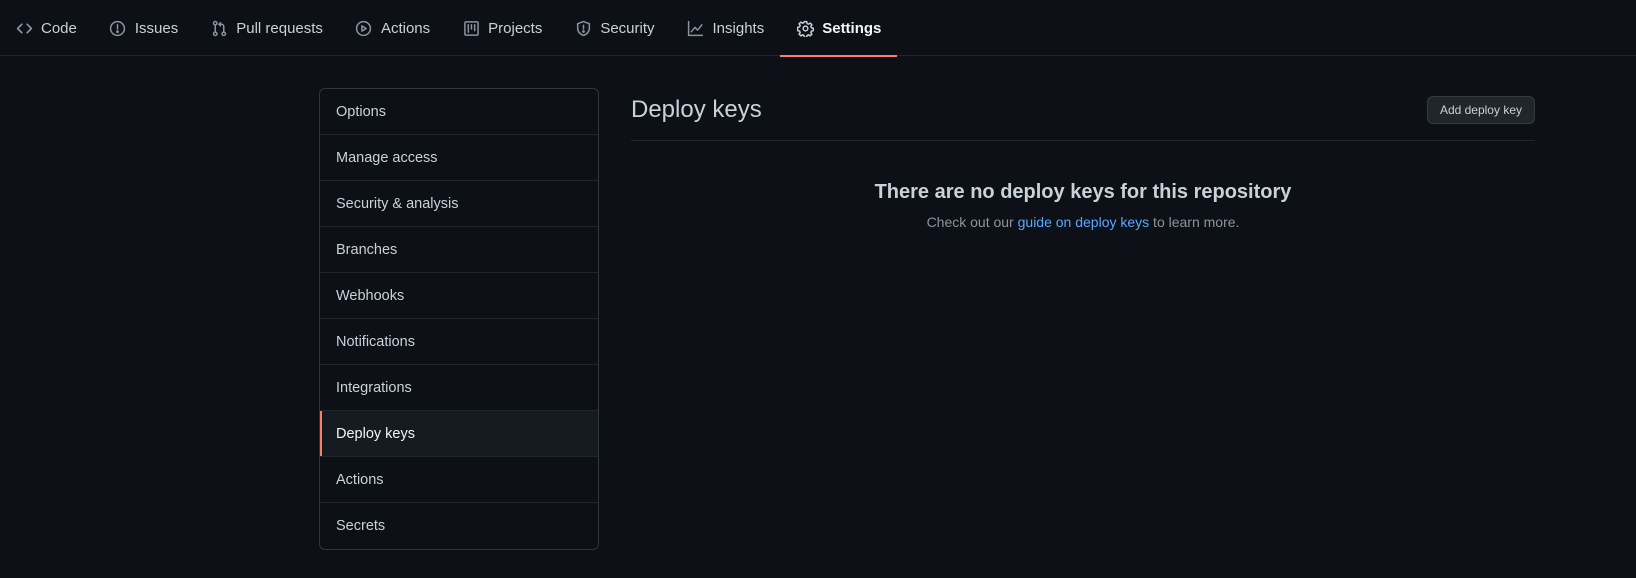 This screenshot has width=1636, height=578. I want to click on menu-item-integrations: Integrations, so click(459, 388).